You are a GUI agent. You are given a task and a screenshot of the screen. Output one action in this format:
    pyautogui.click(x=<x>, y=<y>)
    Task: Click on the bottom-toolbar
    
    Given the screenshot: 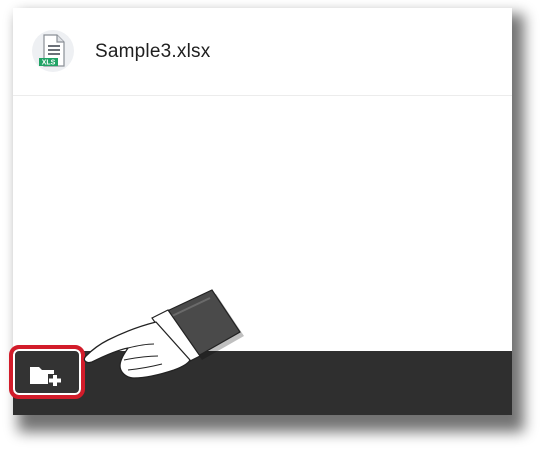 What is the action you would take?
    pyautogui.click(x=262, y=383)
    